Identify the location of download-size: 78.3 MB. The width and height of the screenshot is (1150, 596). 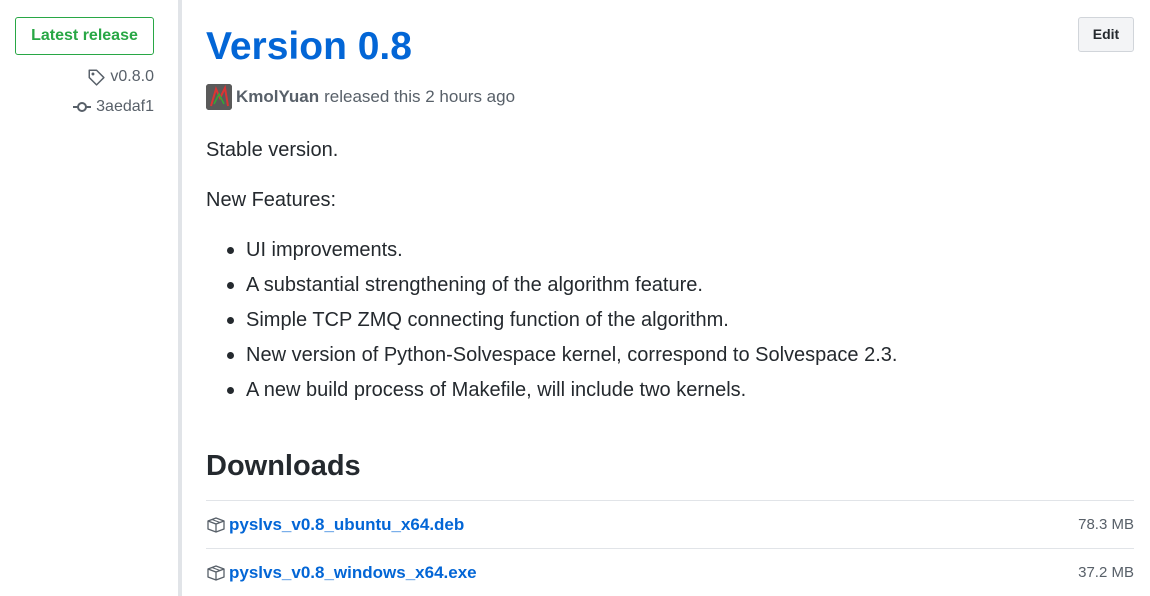
(1106, 524).